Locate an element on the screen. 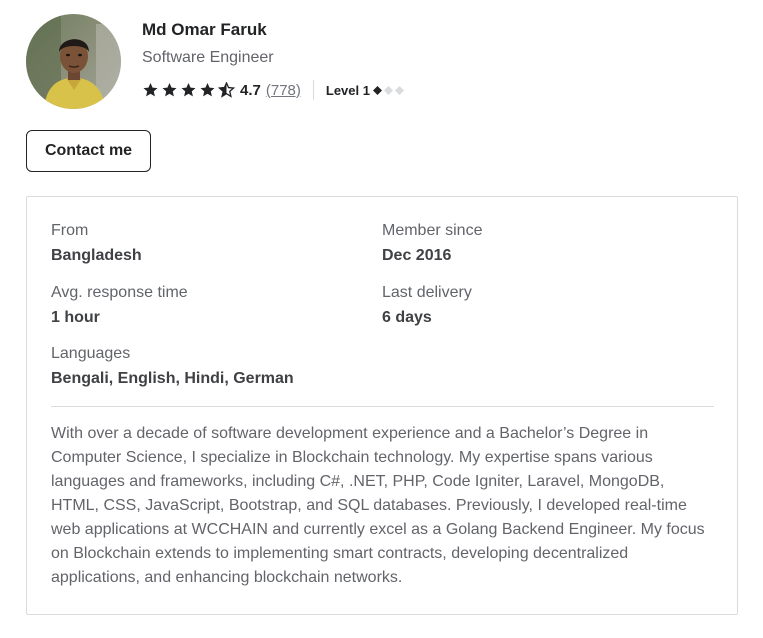 This screenshot has height=638, width=763. seller-level-label: Level 1 is located at coordinates (347, 90).